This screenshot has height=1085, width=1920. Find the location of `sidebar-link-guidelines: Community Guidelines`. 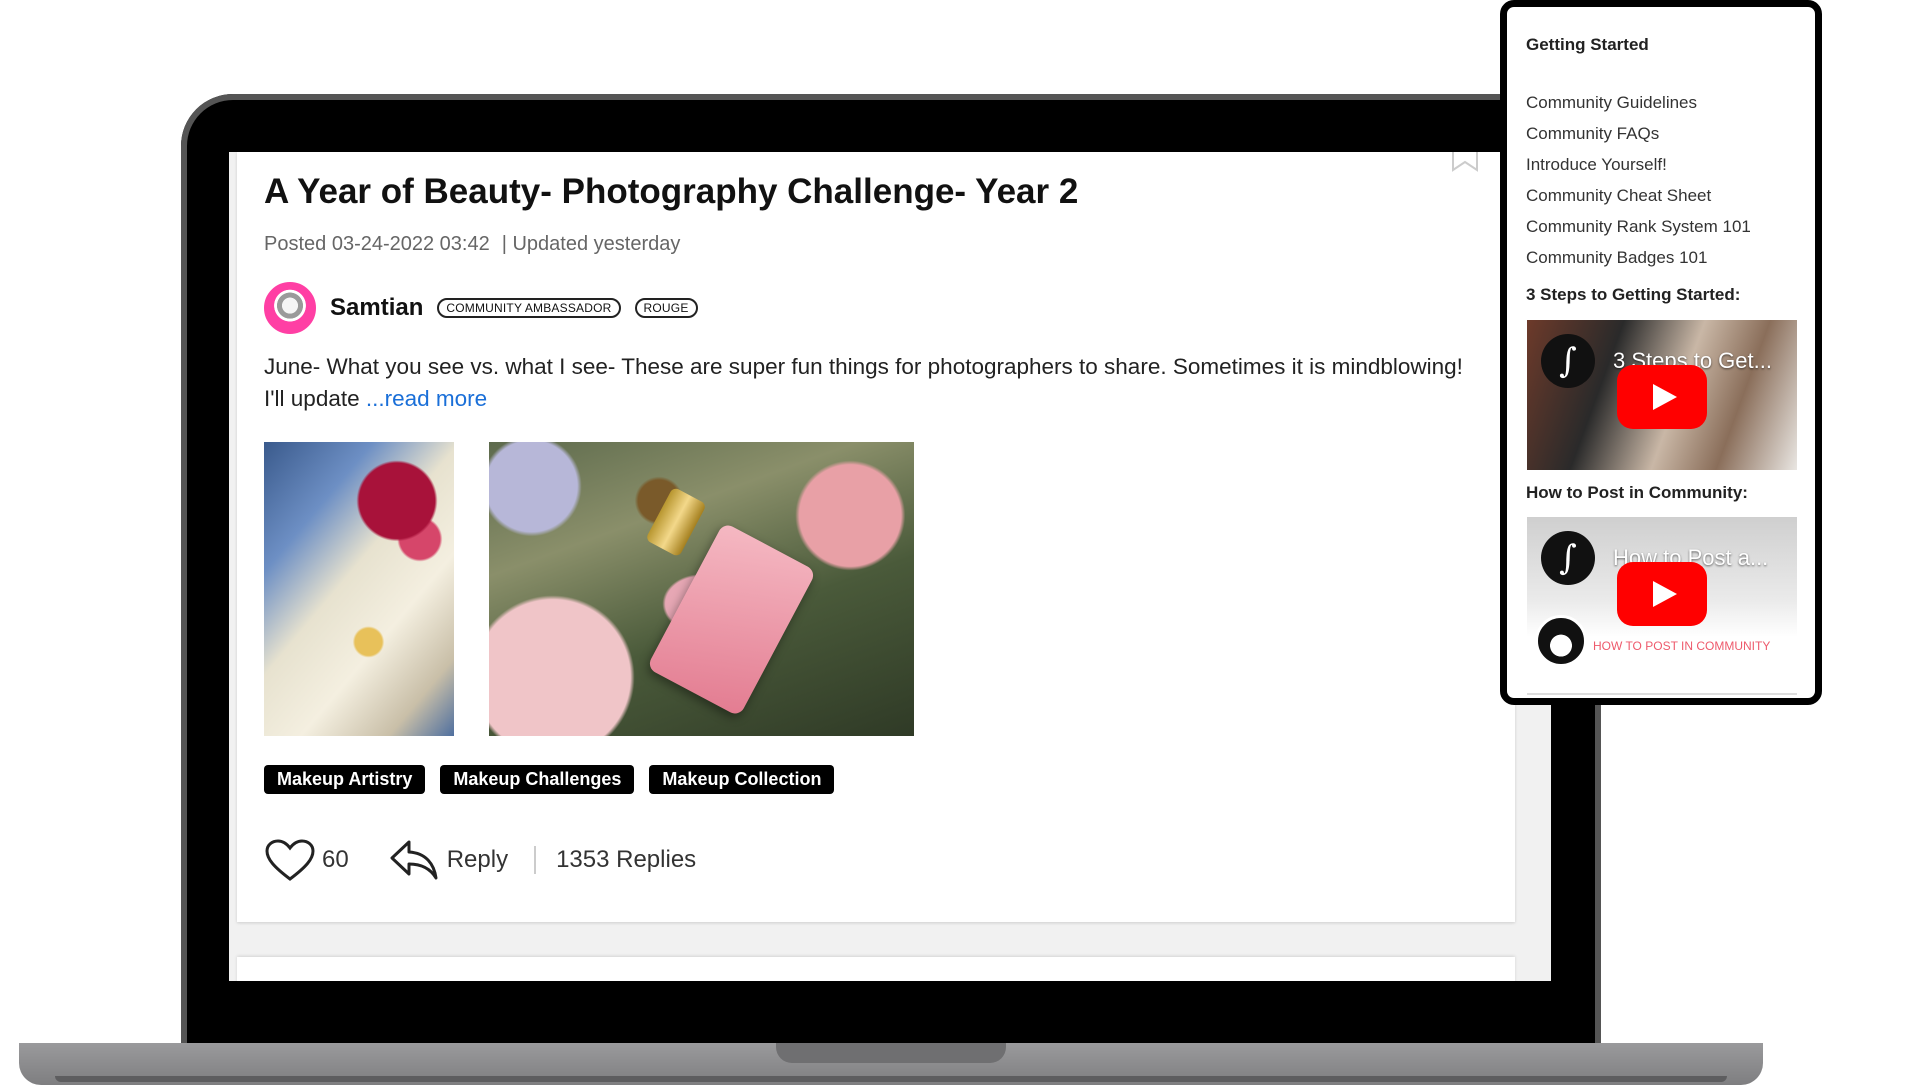

sidebar-link-guidelines: Community Guidelines is located at coordinates (1638, 102).